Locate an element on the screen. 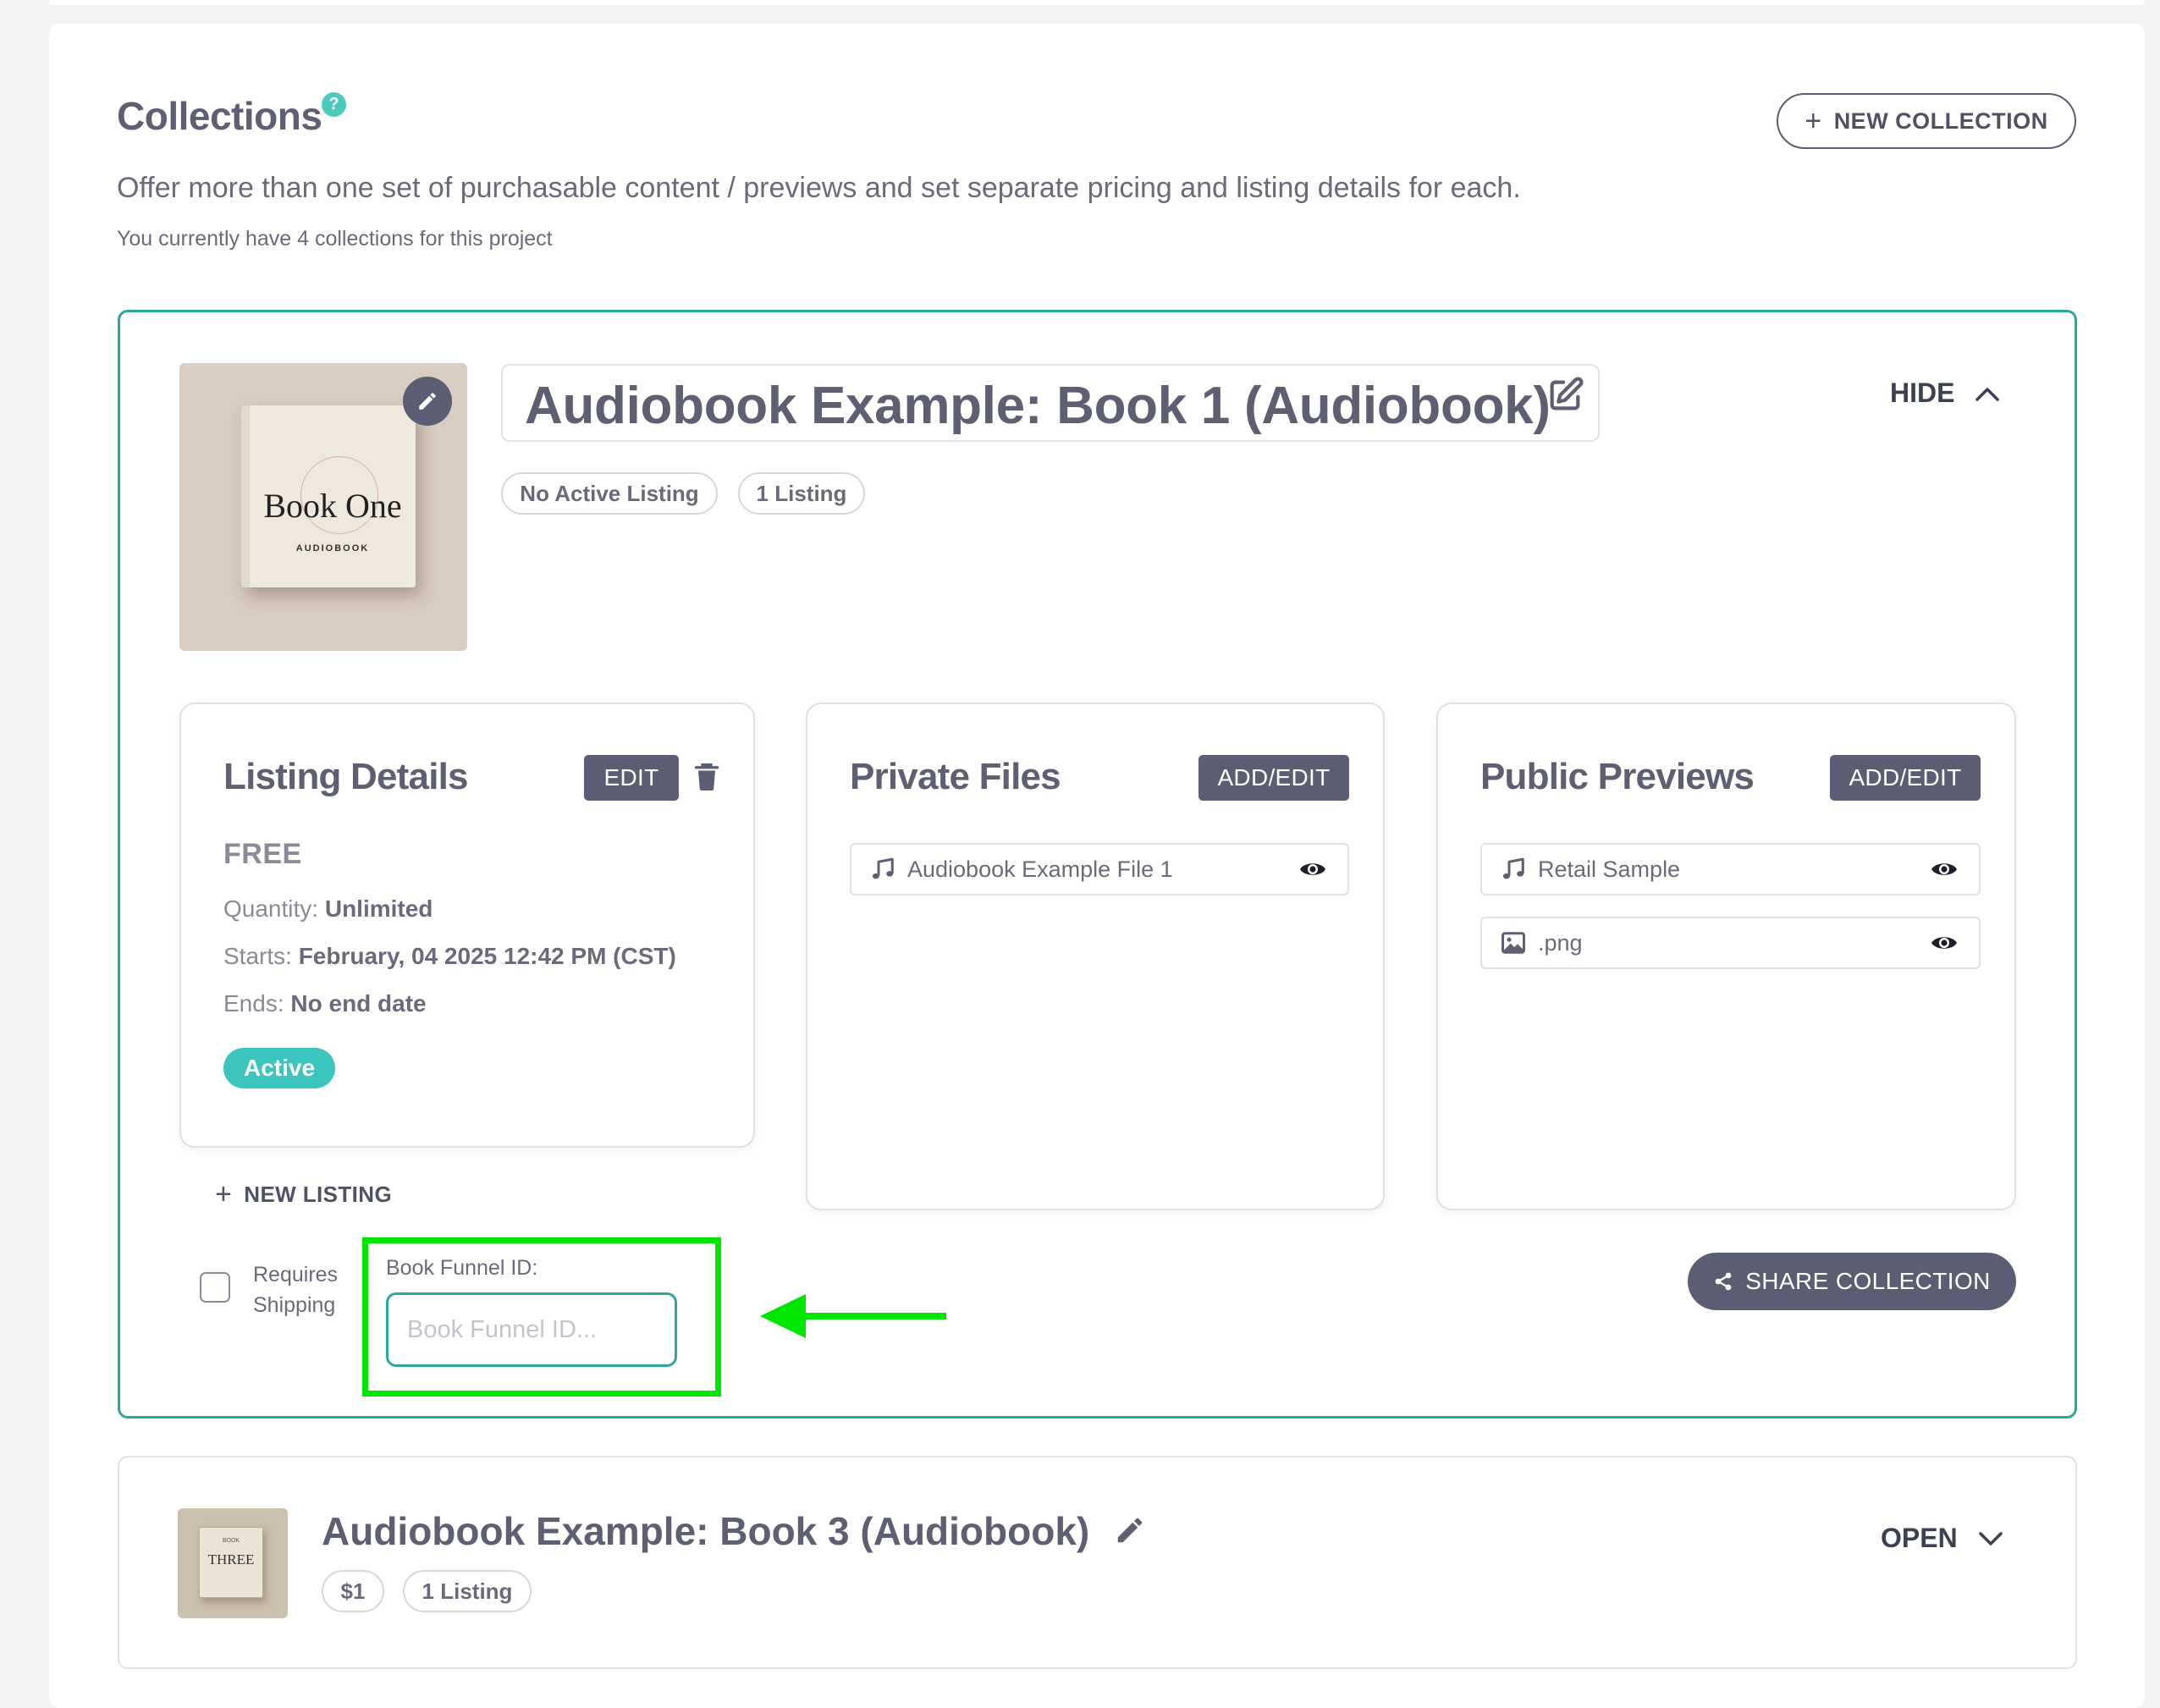 This screenshot has height=1708, width=2160. listing-details-heading: Listing Details is located at coordinates (346, 776).